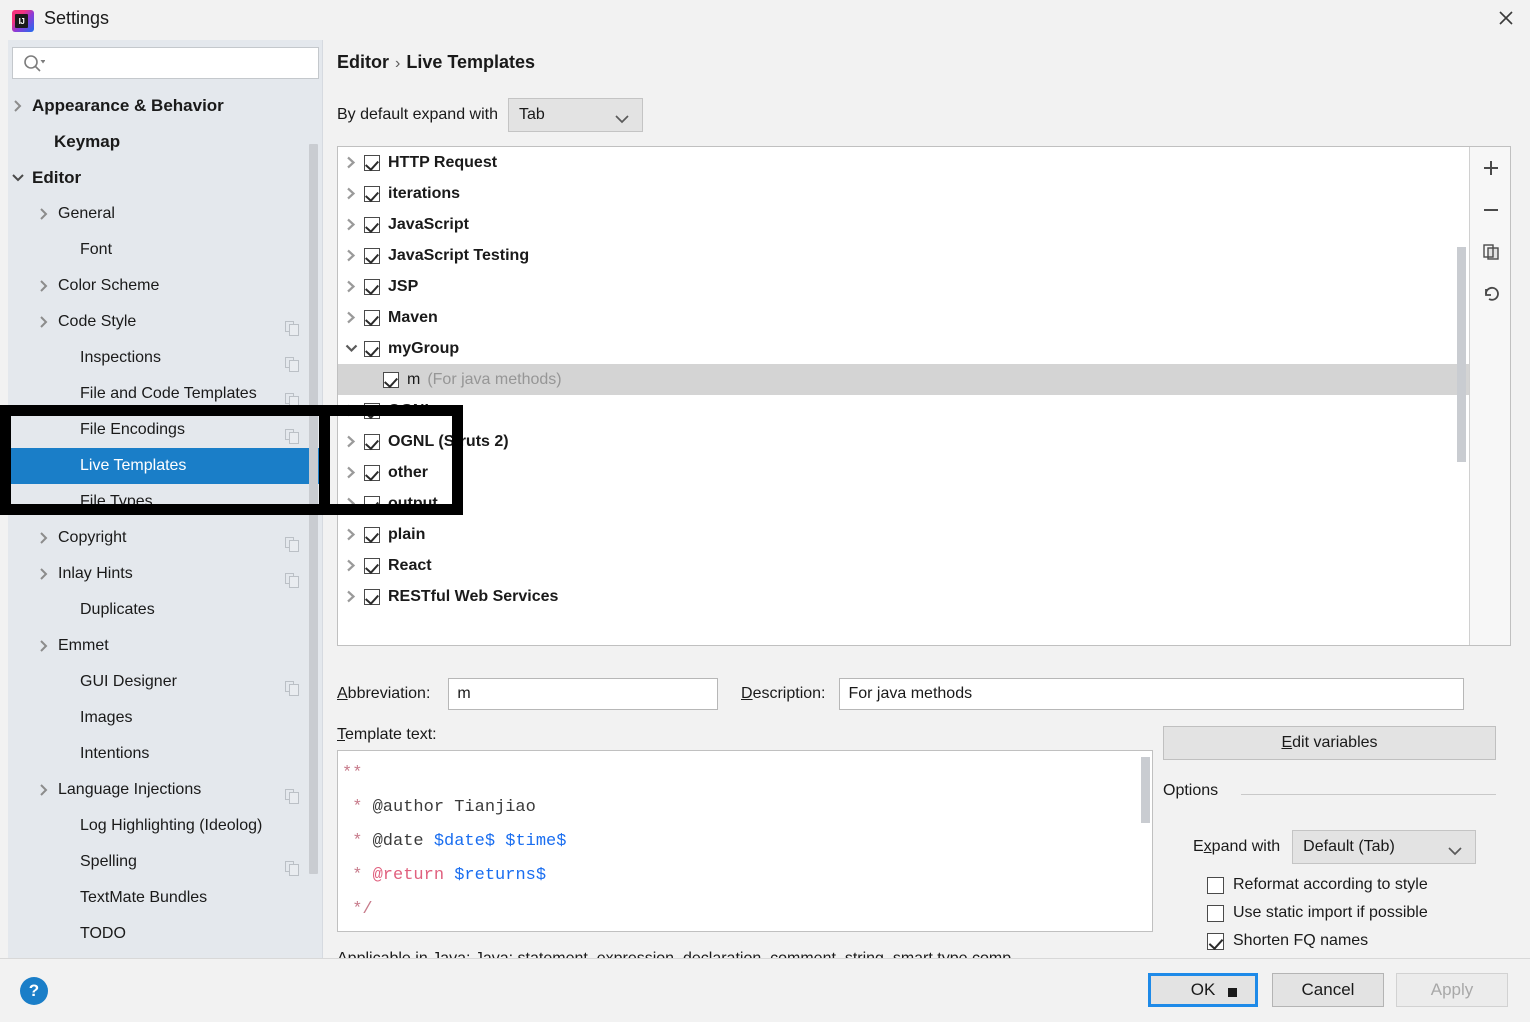  What do you see at coordinates (1384, 847) in the screenshot?
I see `expand-with-dropdown: Default (Tab)` at bounding box center [1384, 847].